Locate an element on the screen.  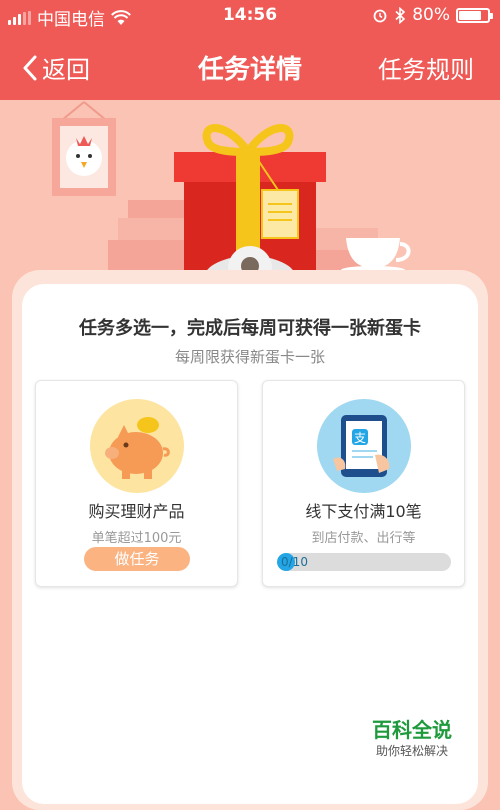
do-task-button: 做任务 is located at coordinates (137, 559).